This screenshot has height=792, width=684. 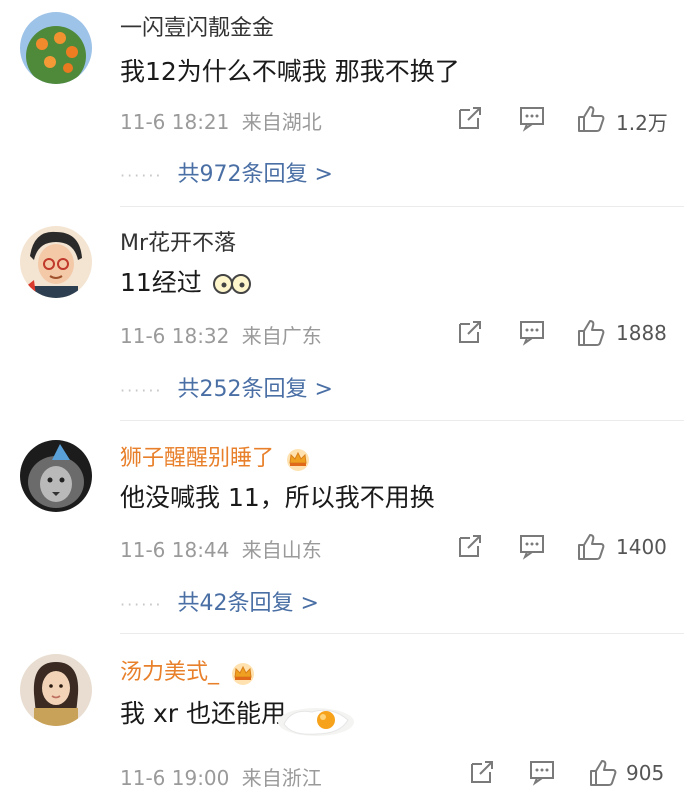 What do you see at coordinates (161, 282) in the screenshot?
I see `comment-text-body: 11经过` at bounding box center [161, 282].